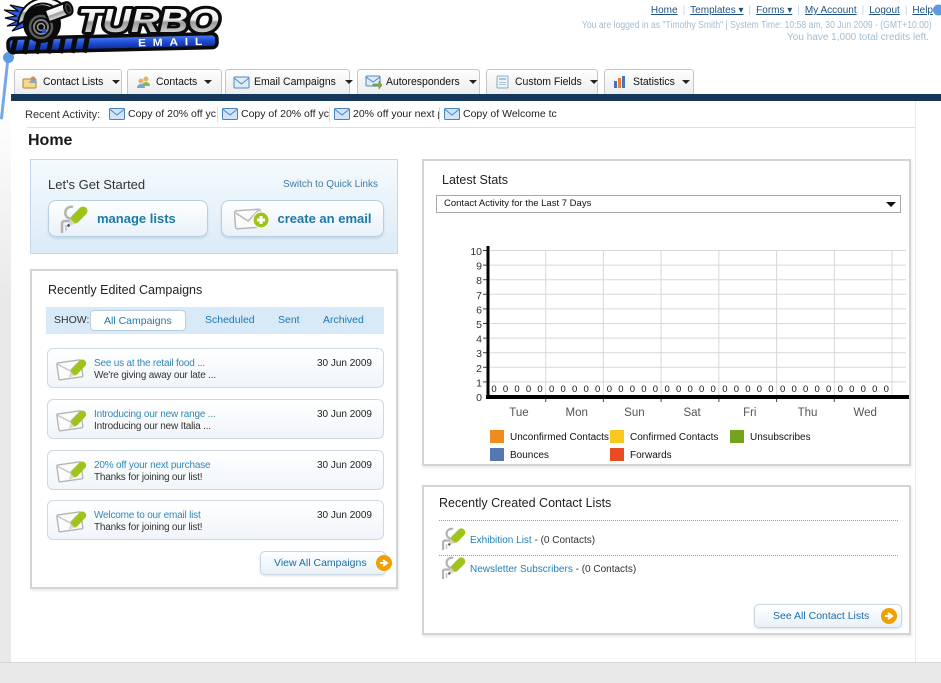 The width and height of the screenshot is (941, 683). I want to click on svg-text: 4, so click(479, 340).